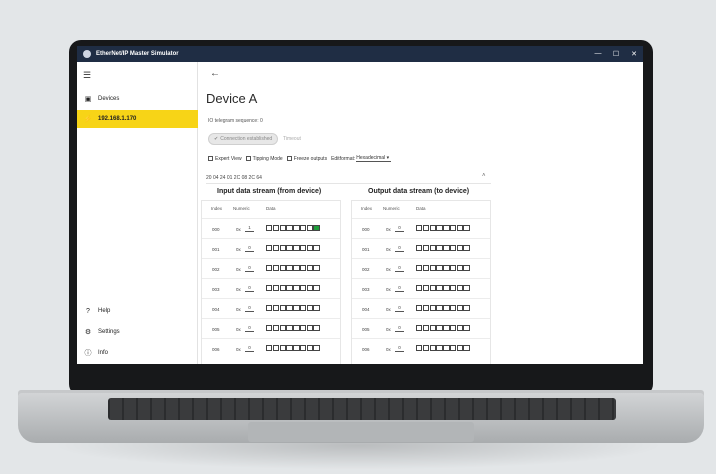 The height and width of the screenshot is (474, 716). What do you see at coordinates (616, 54) in the screenshot?
I see `maximize-button: ☐` at bounding box center [616, 54].